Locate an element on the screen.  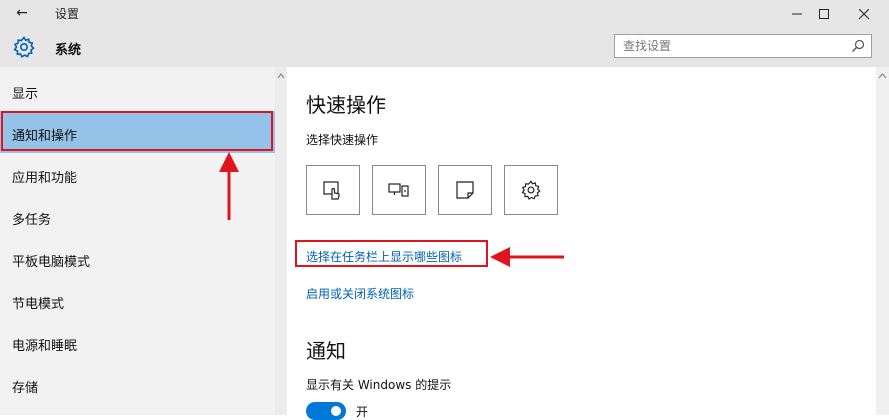
system-icons-link: 启用或关闭系统图标 is located at coordinates (360, 293).